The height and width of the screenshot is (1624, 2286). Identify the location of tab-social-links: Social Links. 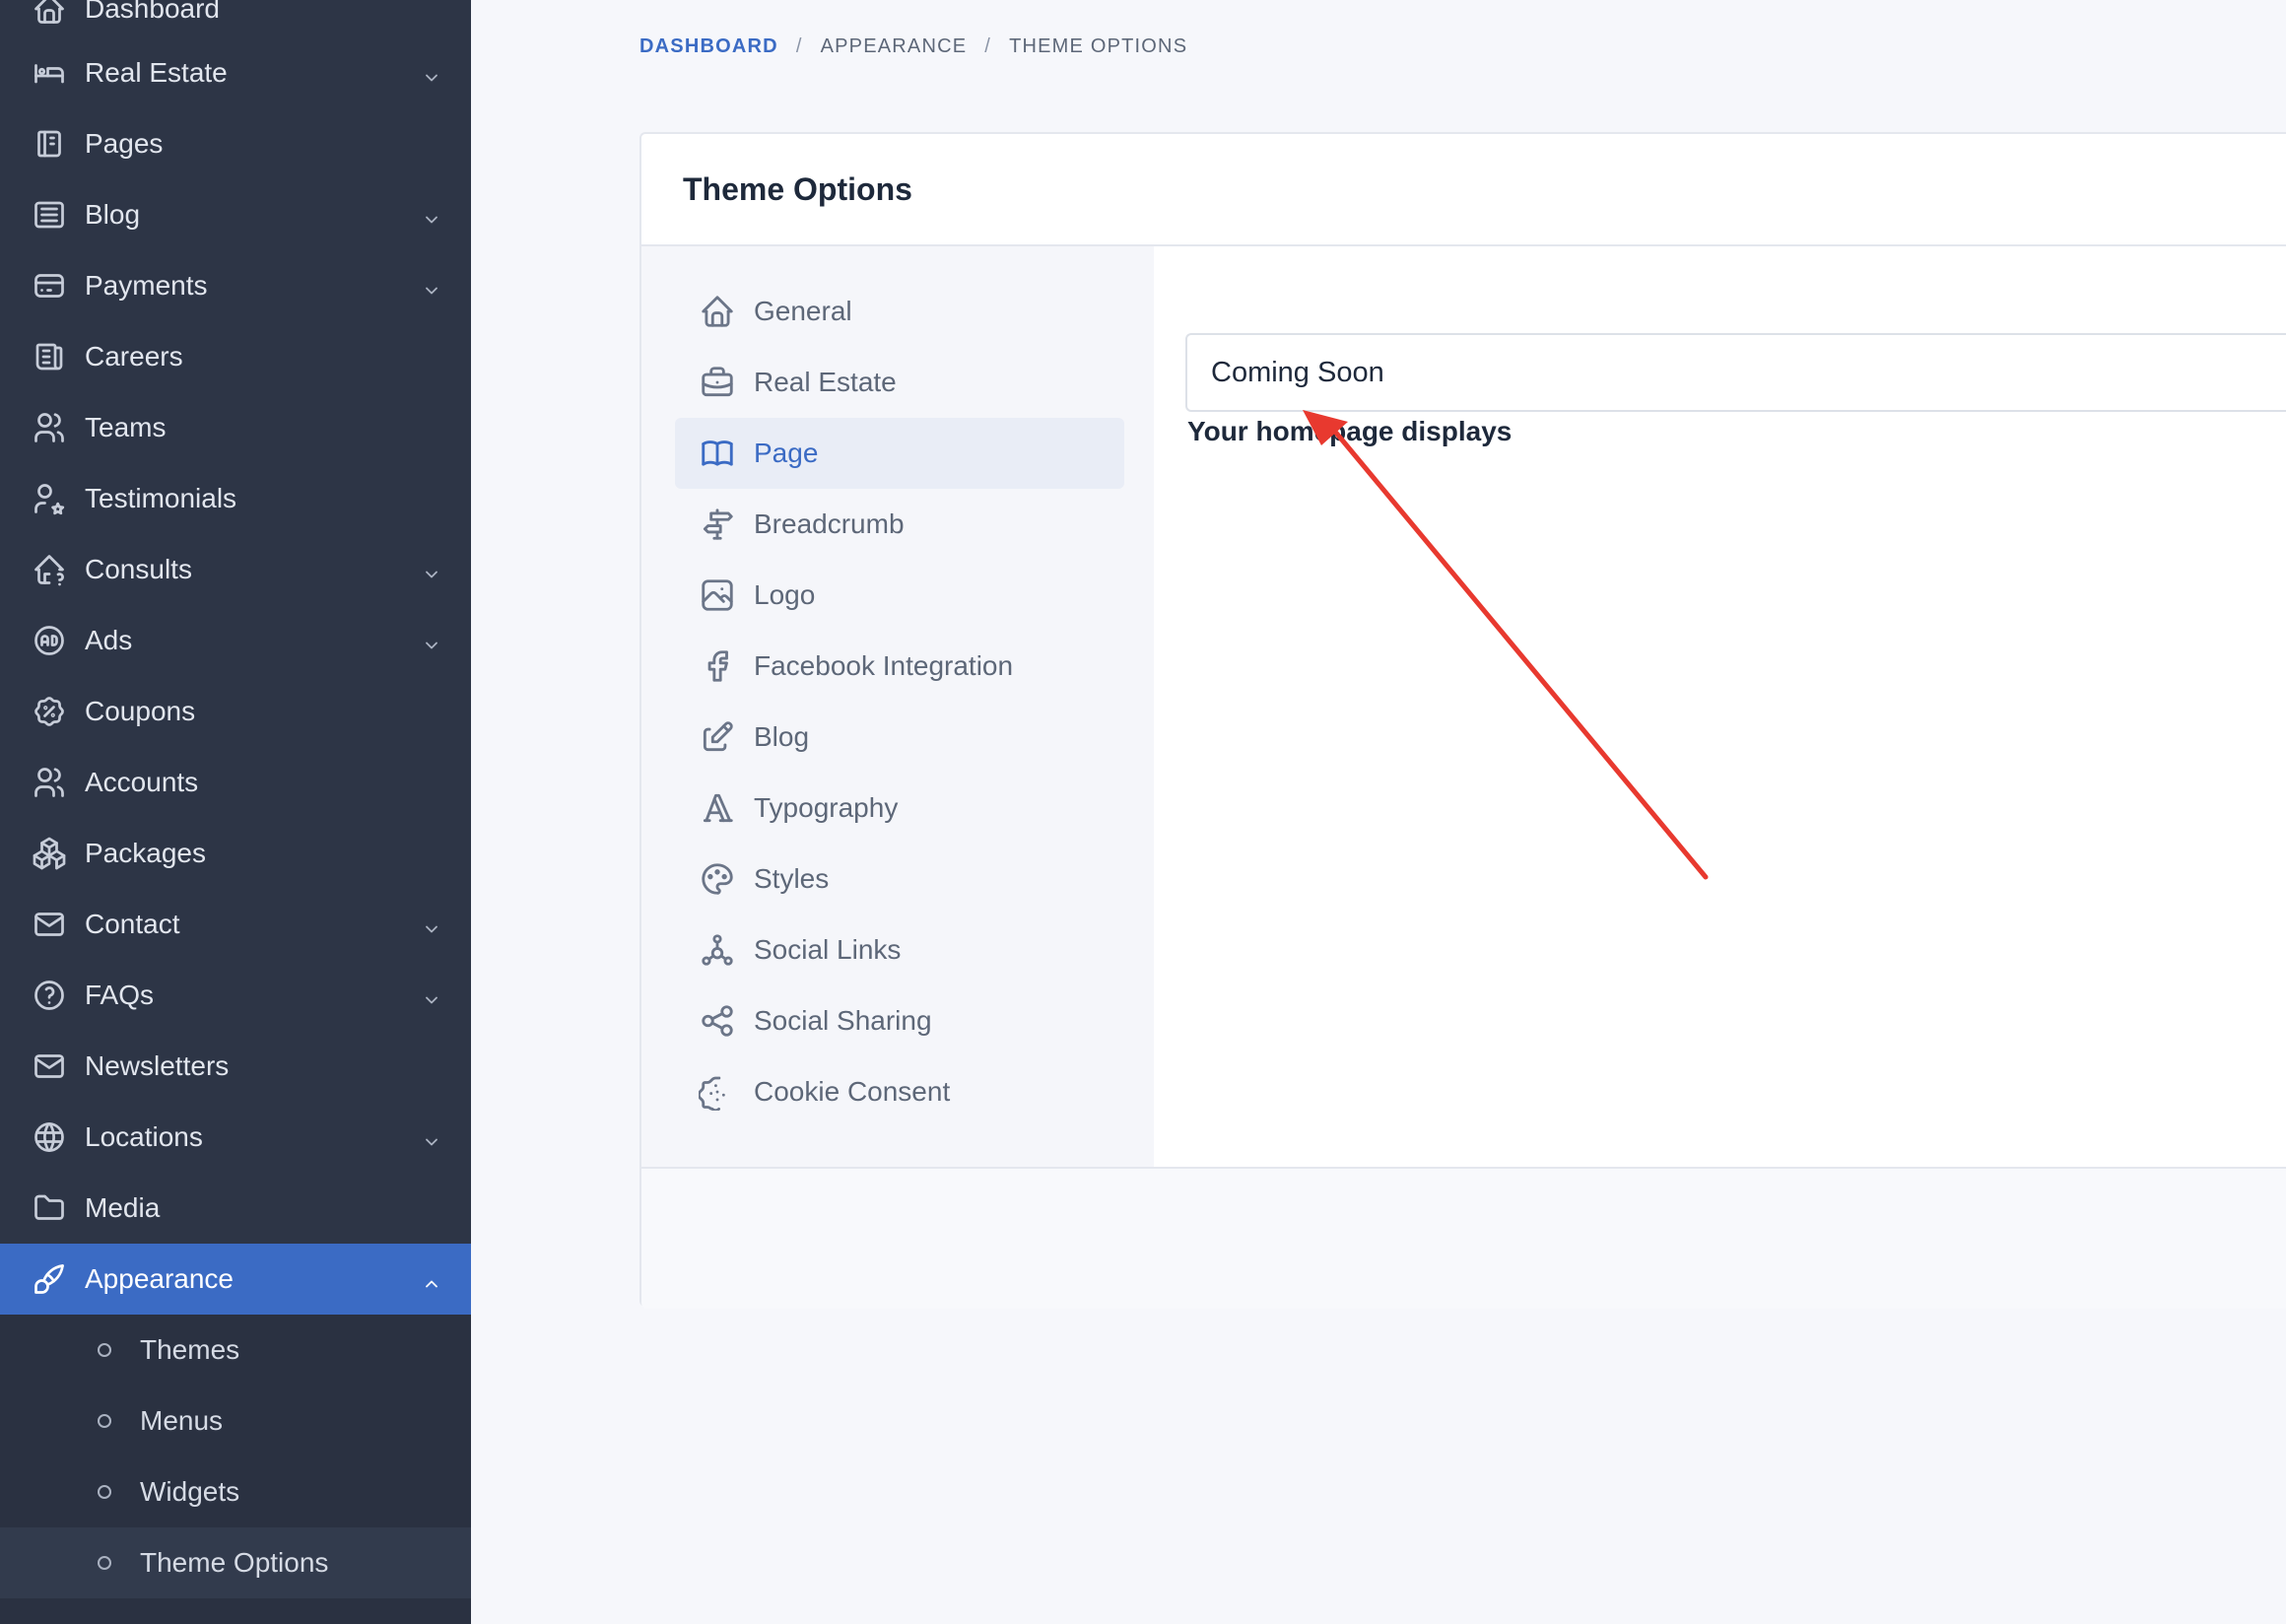
(899, 949).